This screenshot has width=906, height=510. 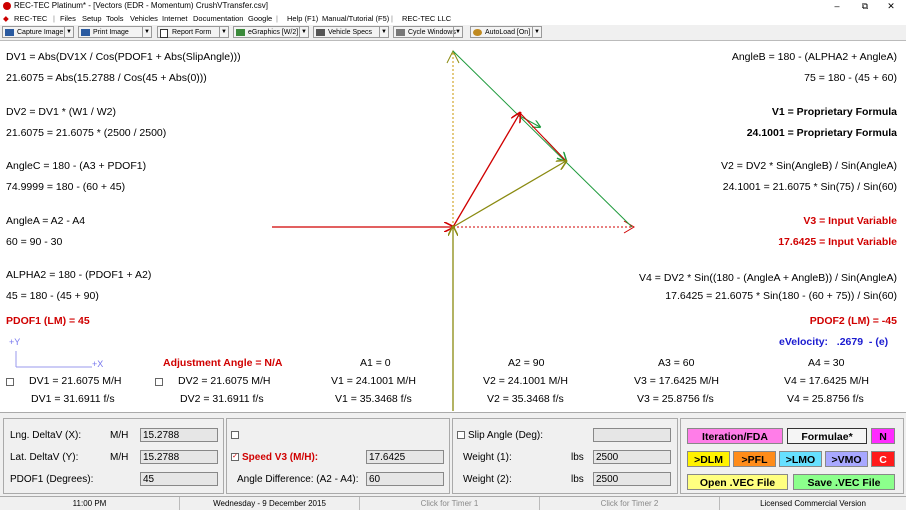 What do you see at coordinates (373, 381) in the screenshot?
I see `v1-mh: V1 = 24.1001 M/H` at bounding box center [373, 381].